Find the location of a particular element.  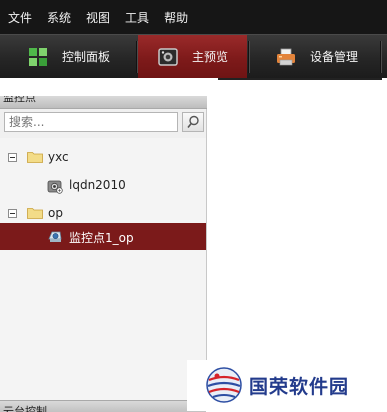

tree-node-label: 监控点1_op is located at coordinates (101, 238).